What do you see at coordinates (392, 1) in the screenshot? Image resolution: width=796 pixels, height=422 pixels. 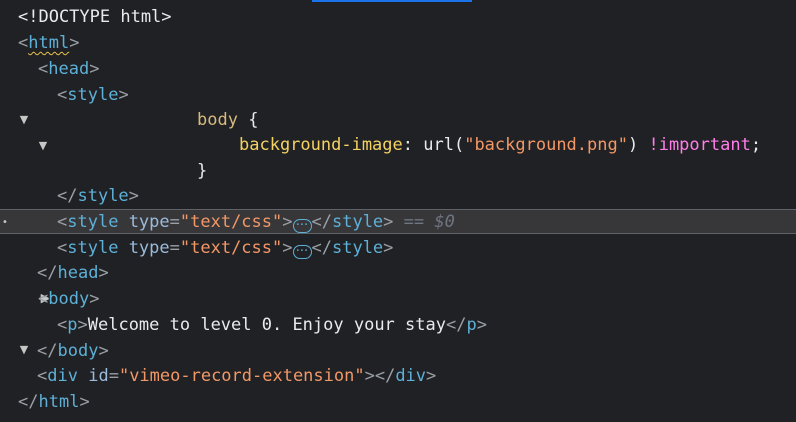 I see `active-tab-indicator` at bounding box center [392, 1].